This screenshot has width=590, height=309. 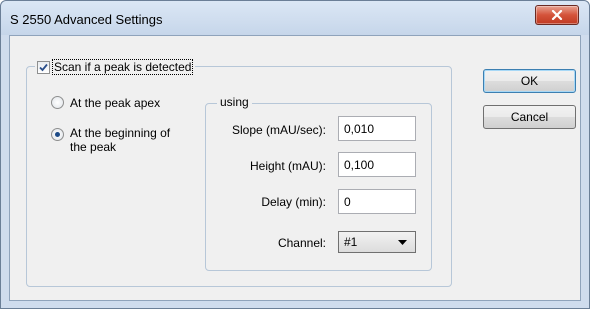 What do you see at coordinates (402, 242) in the screenshot?
I see `chevron-down-icon` at bounding box center [402, 242].